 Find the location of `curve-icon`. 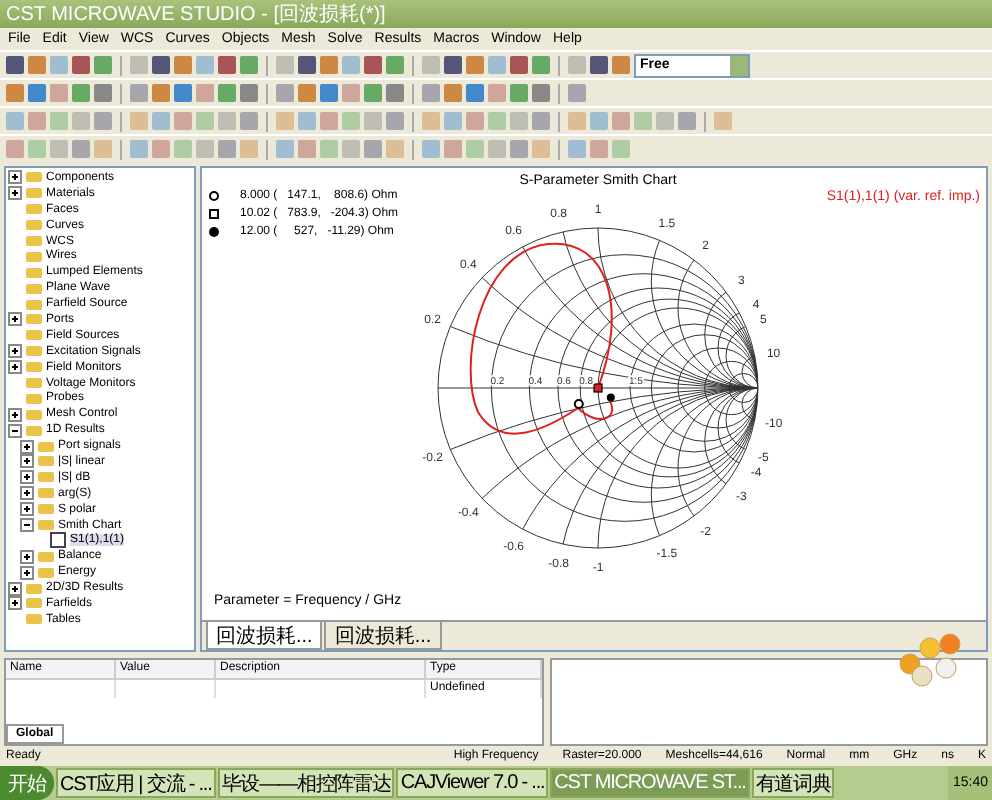

curve-icon is located at coordinates (58, 540).